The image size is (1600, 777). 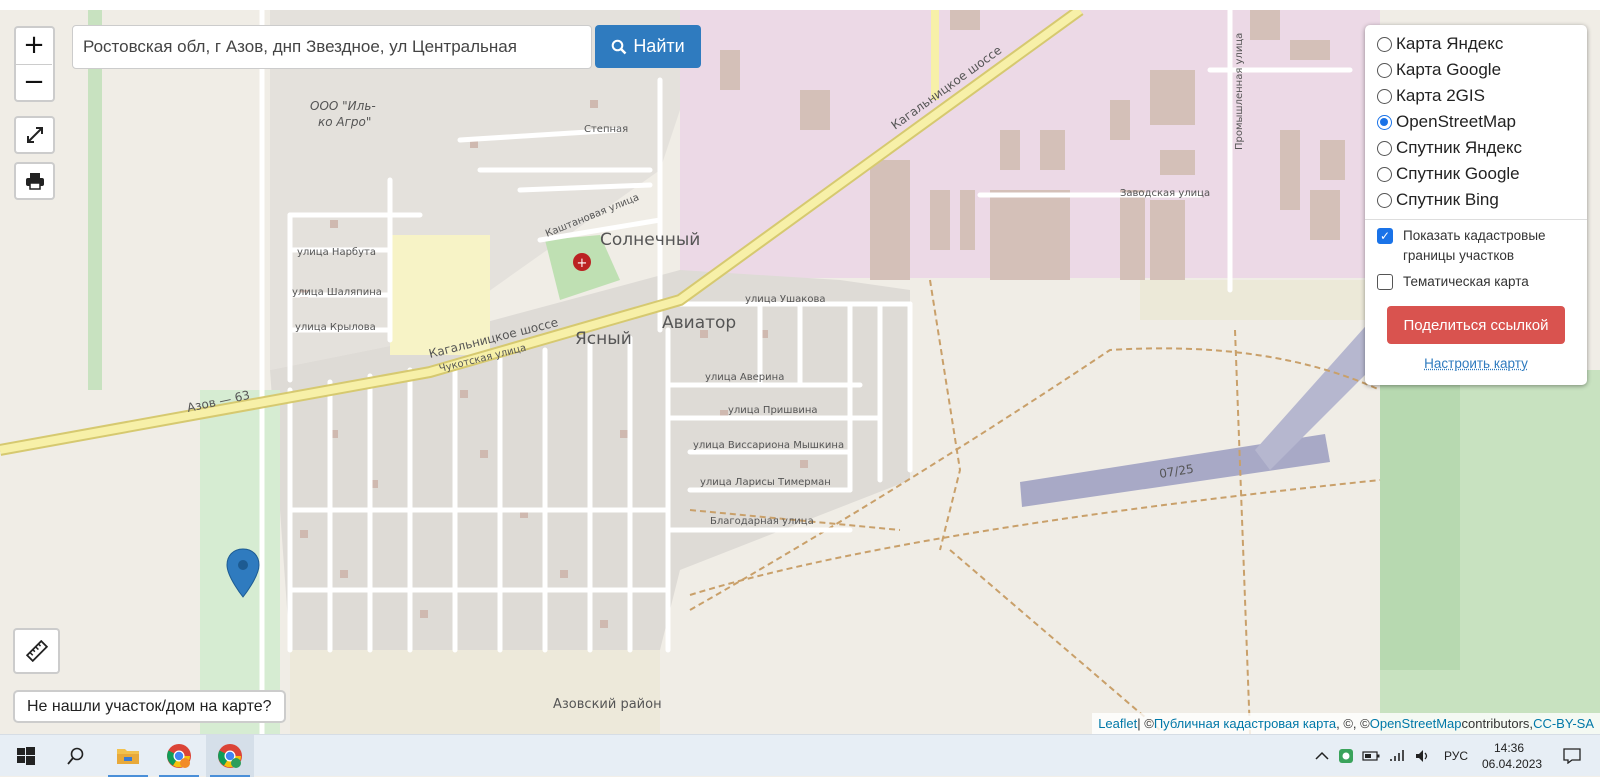 What do you see at coordinates (1384, 122) in the screenshot?
I see `radio-button-selected` at bounding box center [1384, 122].